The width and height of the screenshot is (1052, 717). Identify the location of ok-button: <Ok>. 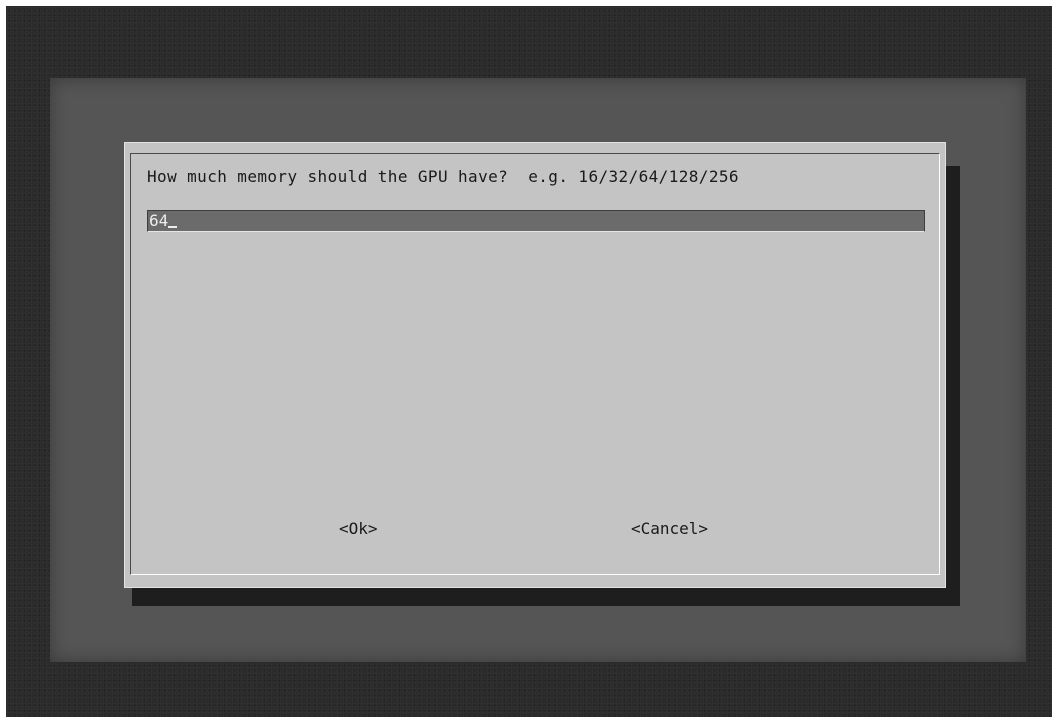
(358, 528).